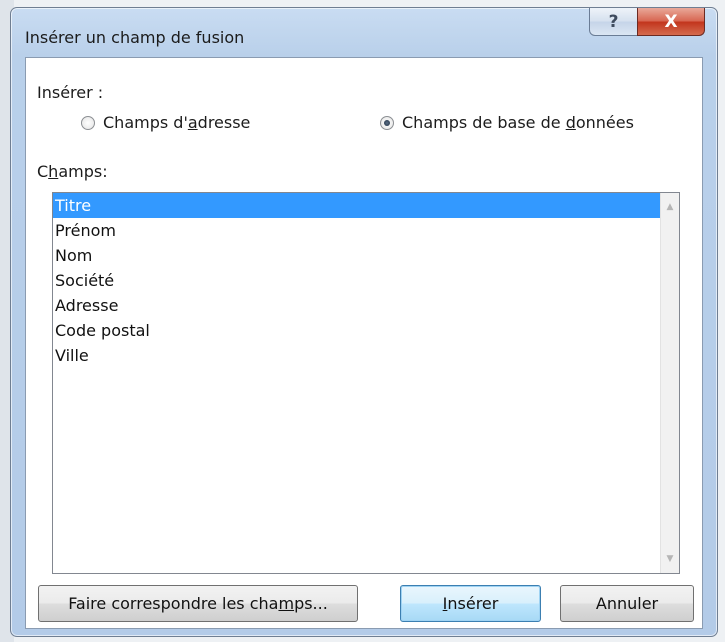 The image size is (725, 642). I want to click on field-list-item: Société, so click(357, 280).